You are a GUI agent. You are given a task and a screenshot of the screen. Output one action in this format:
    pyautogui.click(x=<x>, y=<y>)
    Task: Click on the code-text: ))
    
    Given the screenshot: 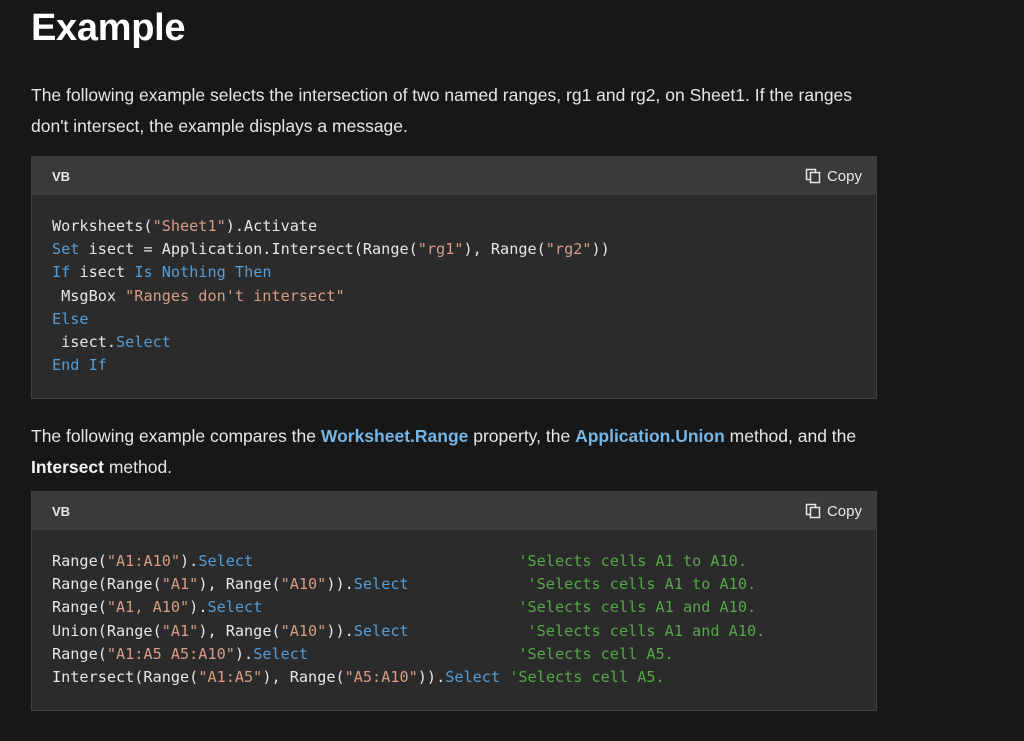 What is the action you would take?
    pyautogui.click(x=600, y=249)
    